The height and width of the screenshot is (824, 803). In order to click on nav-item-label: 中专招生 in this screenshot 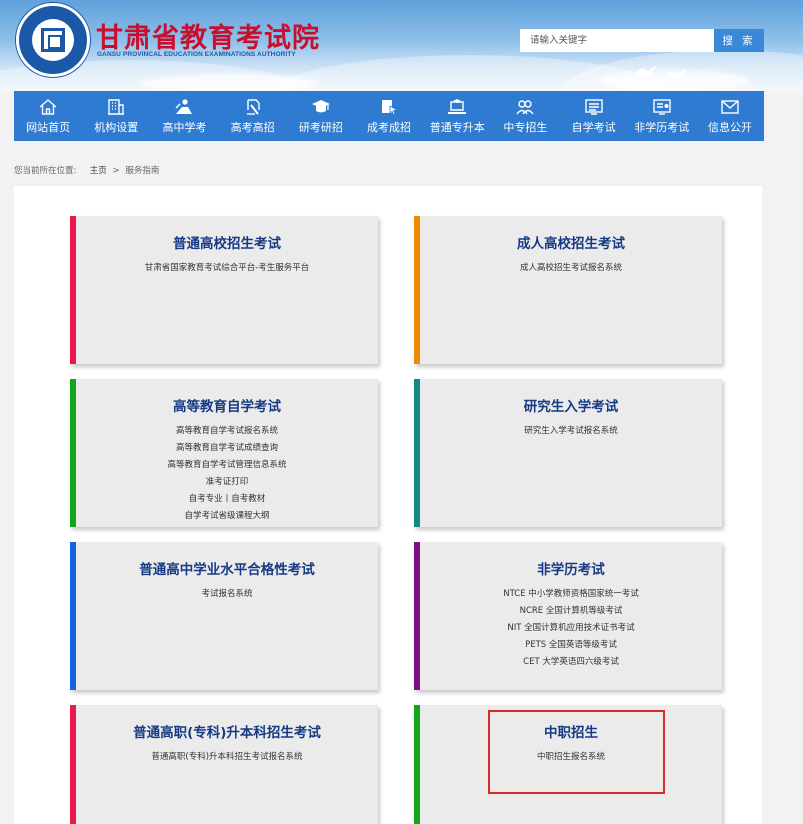, I will do `click(525, 127)`.